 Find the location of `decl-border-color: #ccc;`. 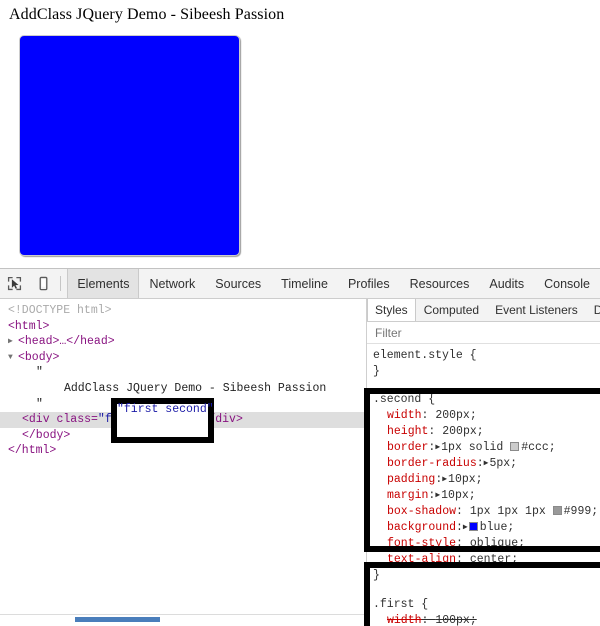

decl-border-color: #ccc; is located at coordinates (538, 447).